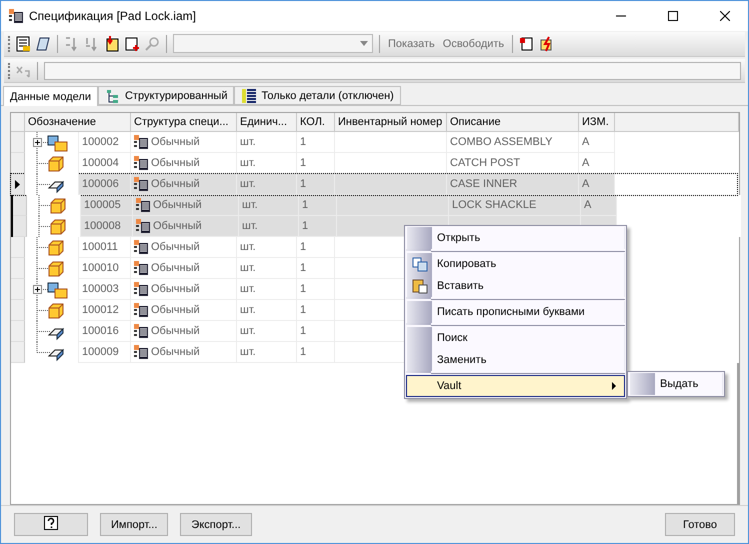 This screenshot has height=544, width=749. What do you see at coordinates (527, 44) in the screenshot?
I see `table-settings-icon` at bounding box center [527, 44].